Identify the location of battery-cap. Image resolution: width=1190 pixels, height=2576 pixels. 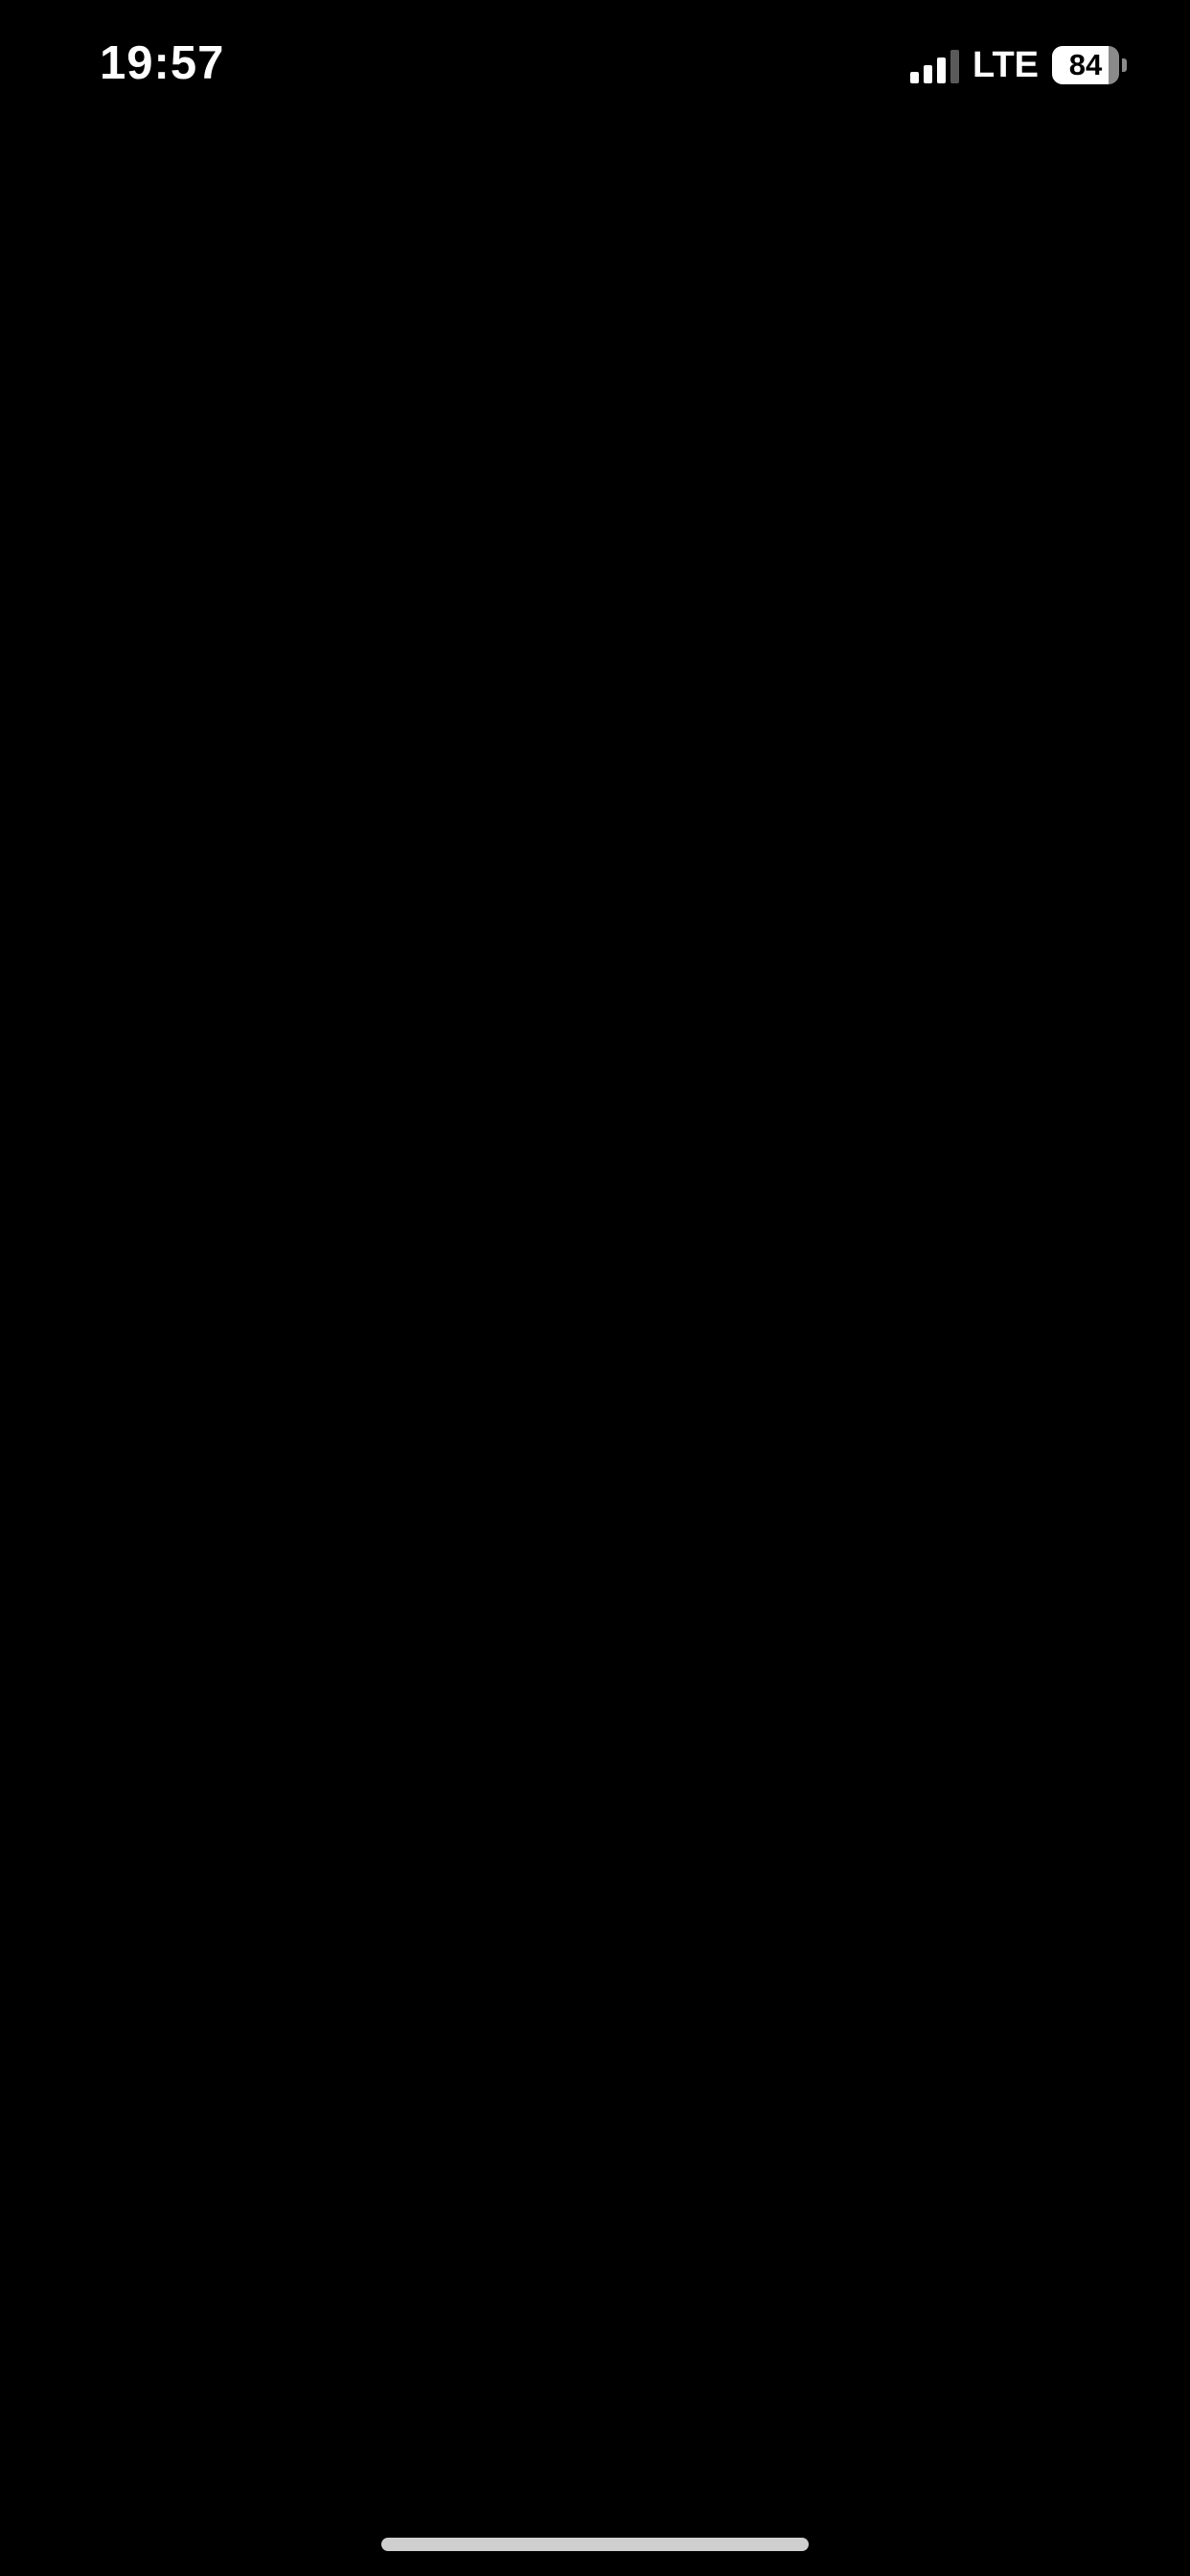
(1125, 65).